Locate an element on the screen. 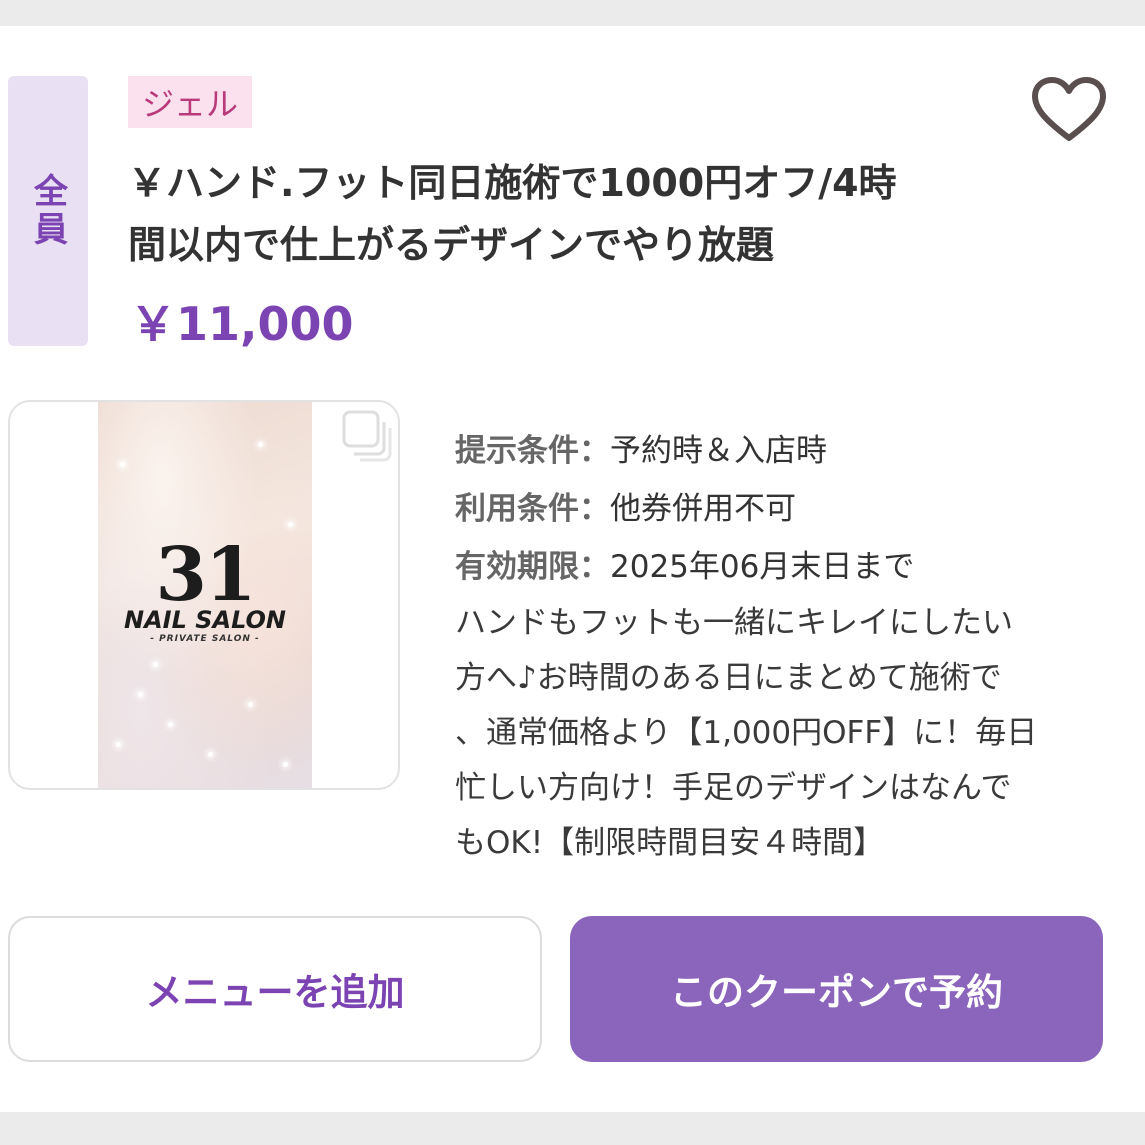 The width and height of the screenshot is (1145, 1145). add-menu-button: メニューを追加 is located at coordinates (275, 989).